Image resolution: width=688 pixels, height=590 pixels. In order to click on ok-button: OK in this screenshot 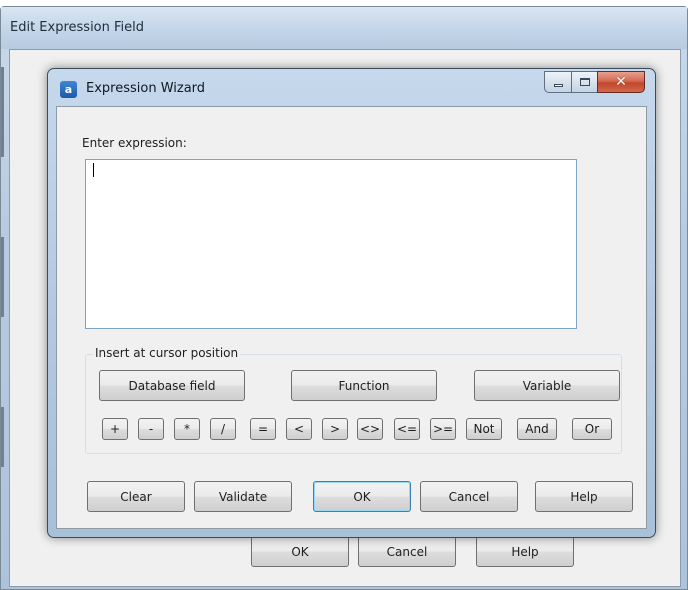, I will do `click(362, 496)`.